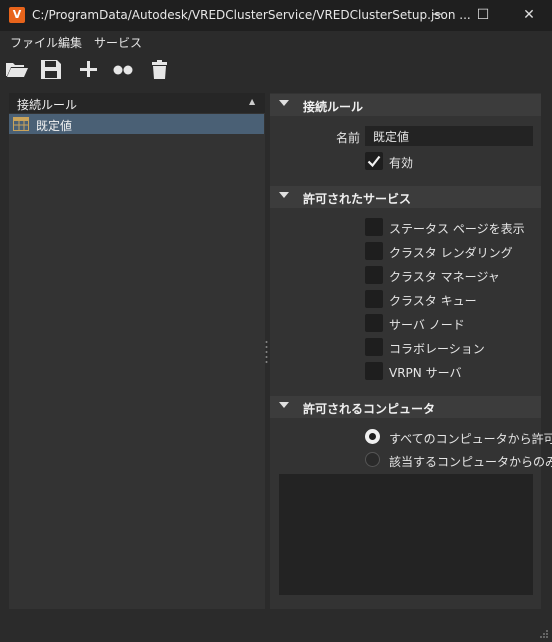 This screenshot has width=552, height=642. I want to click on delete-icon, so click(160, 69).